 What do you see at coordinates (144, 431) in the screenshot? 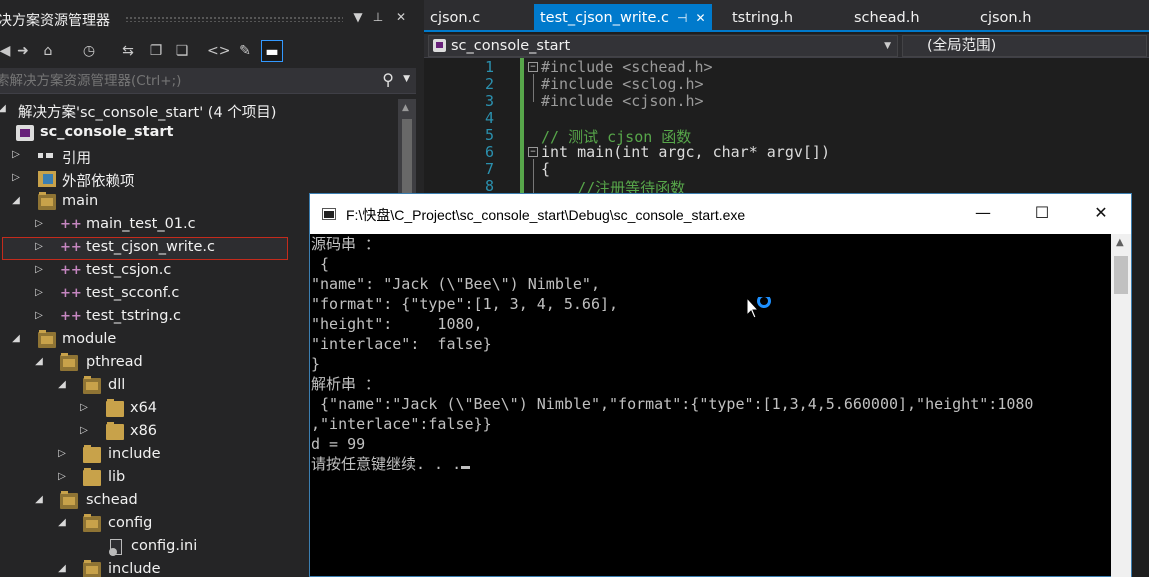
I see `tree-item-label: x86` at bounding box center [144, 431].